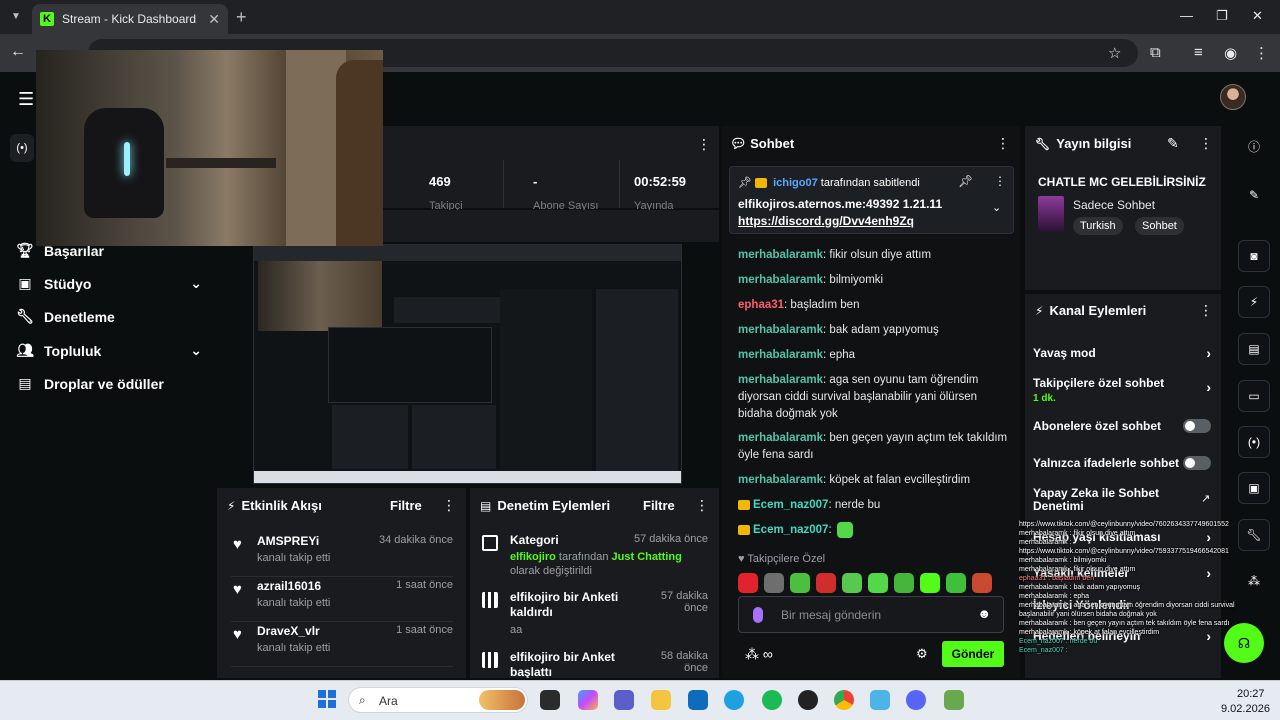 Image resolution: width=1280 pixels, height=720 pixels. Describe the element at coordinates (438, 700) in the screenshot. I see `taskbar-search: ⌕ Ara` at that location.